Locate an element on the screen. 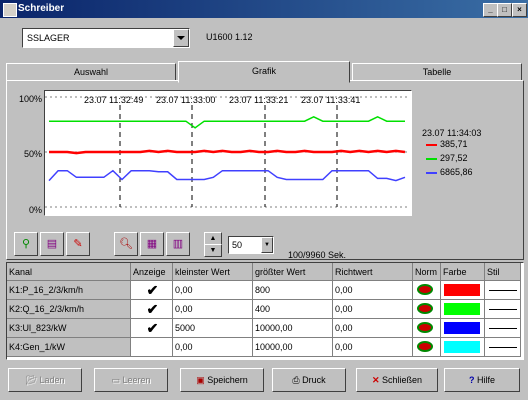 Image resolution: width=528 pixels, height=400 pixels. device-info: U1600 1.12 is located at coordinates (229, 37).